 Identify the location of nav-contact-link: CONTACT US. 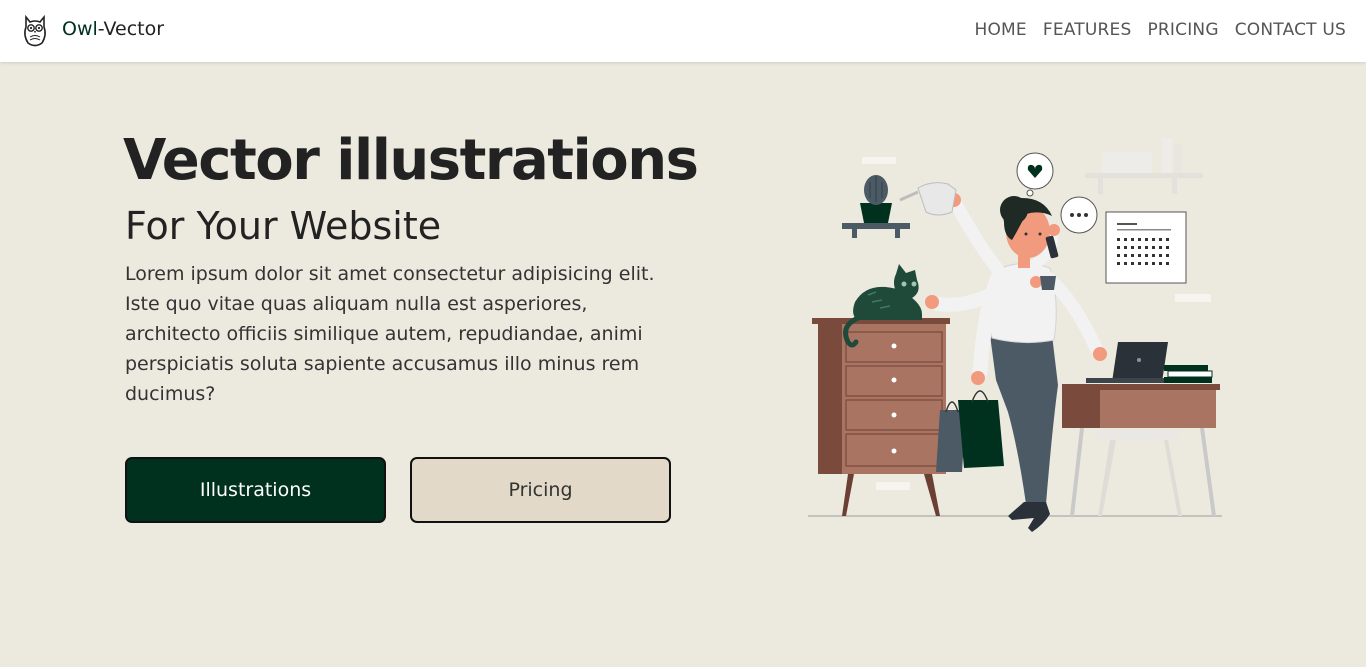
(1290, 30).